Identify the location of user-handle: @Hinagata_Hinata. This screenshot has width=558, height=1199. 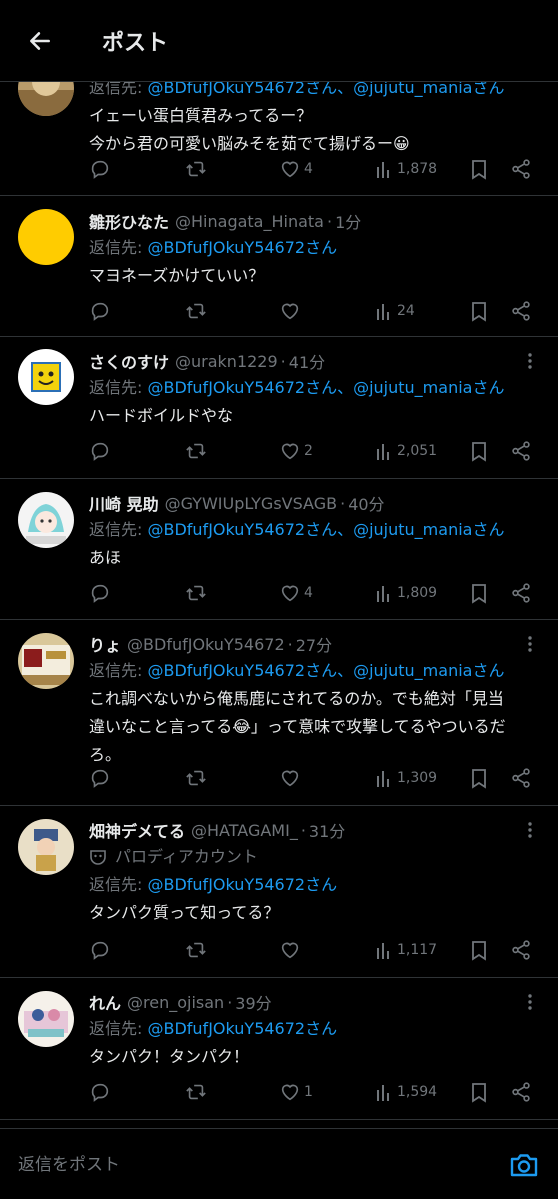
(249, 221).